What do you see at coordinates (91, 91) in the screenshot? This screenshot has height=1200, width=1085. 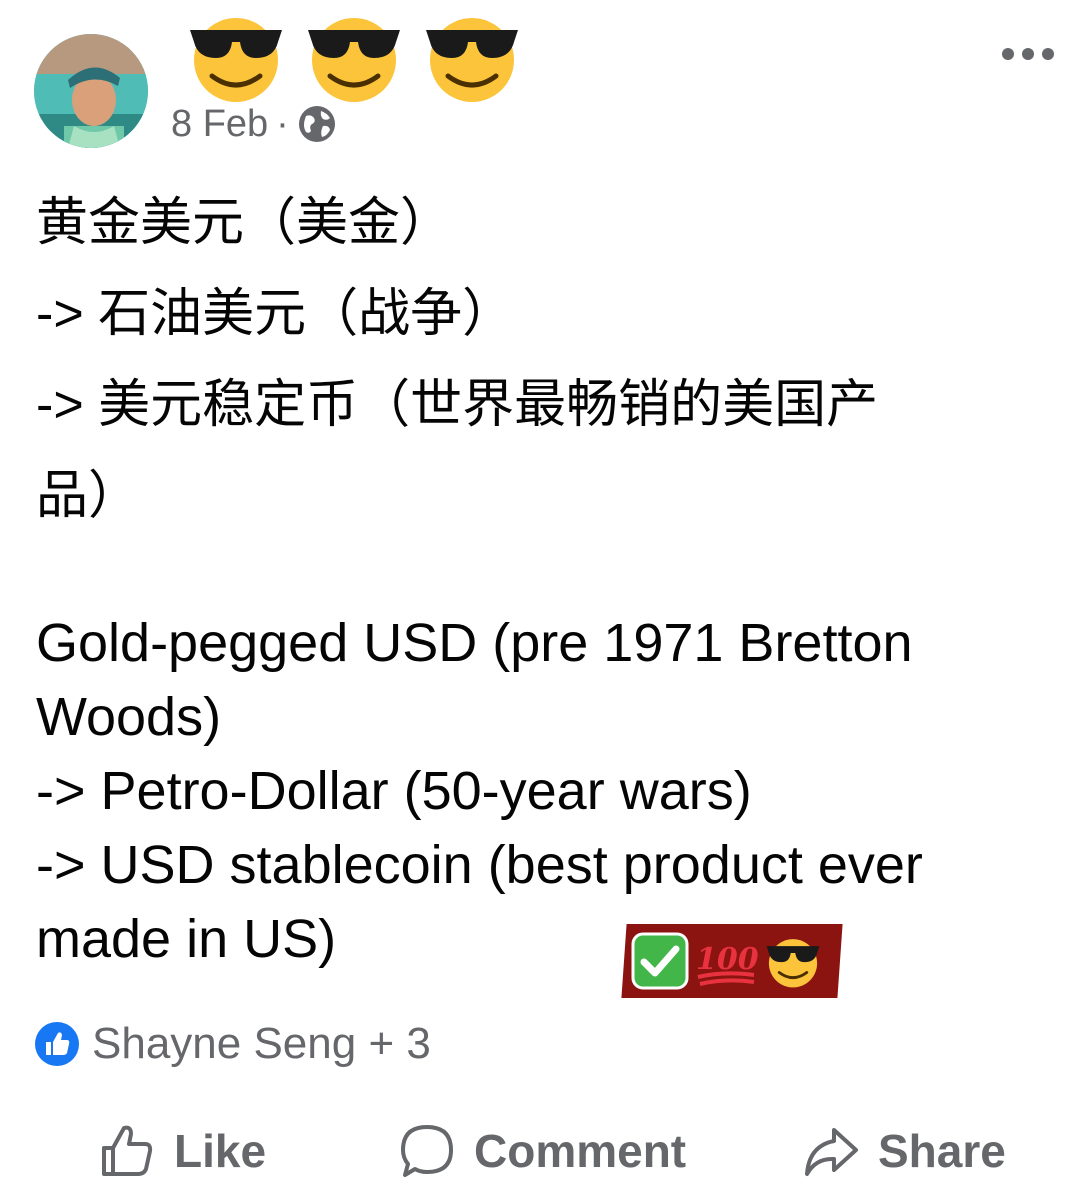 I see `avatar` at bounding box center [91, 91].